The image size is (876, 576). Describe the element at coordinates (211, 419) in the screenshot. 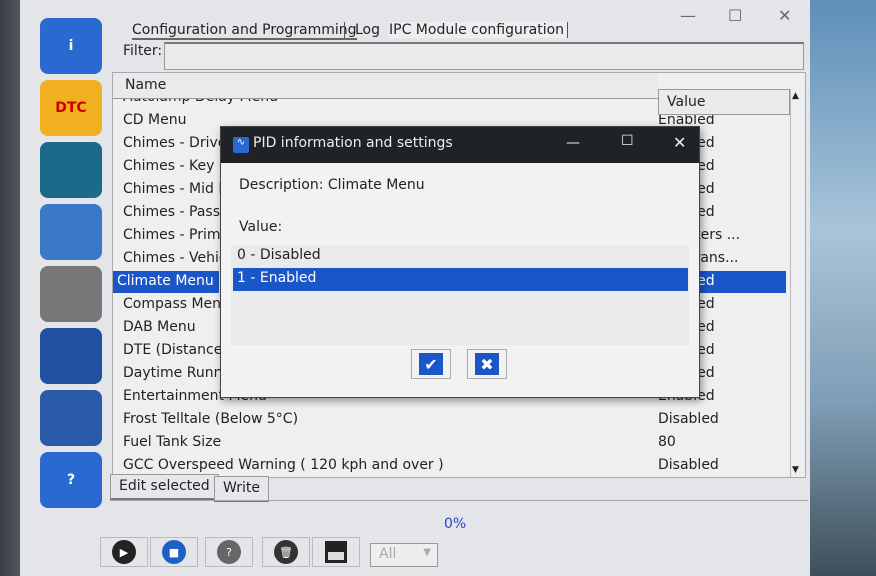

I see `row-name: Frost Telltale (Below 5°C)` at that location.